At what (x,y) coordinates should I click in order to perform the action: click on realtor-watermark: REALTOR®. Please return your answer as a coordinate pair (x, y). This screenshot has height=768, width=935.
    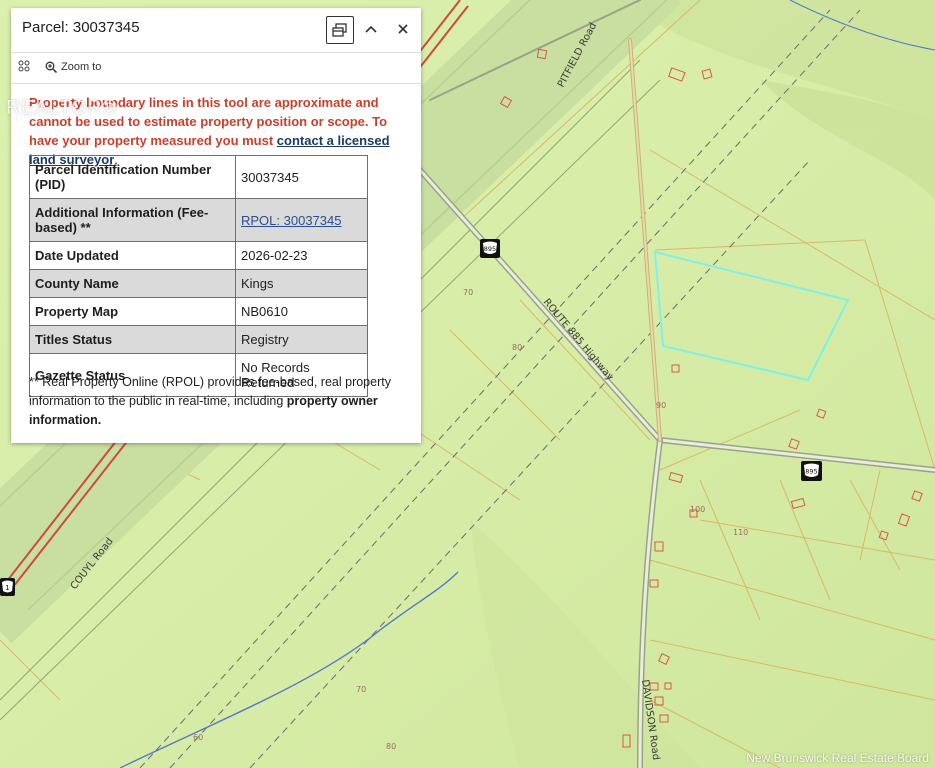
    Looking at the image, I should click on (62, 108).